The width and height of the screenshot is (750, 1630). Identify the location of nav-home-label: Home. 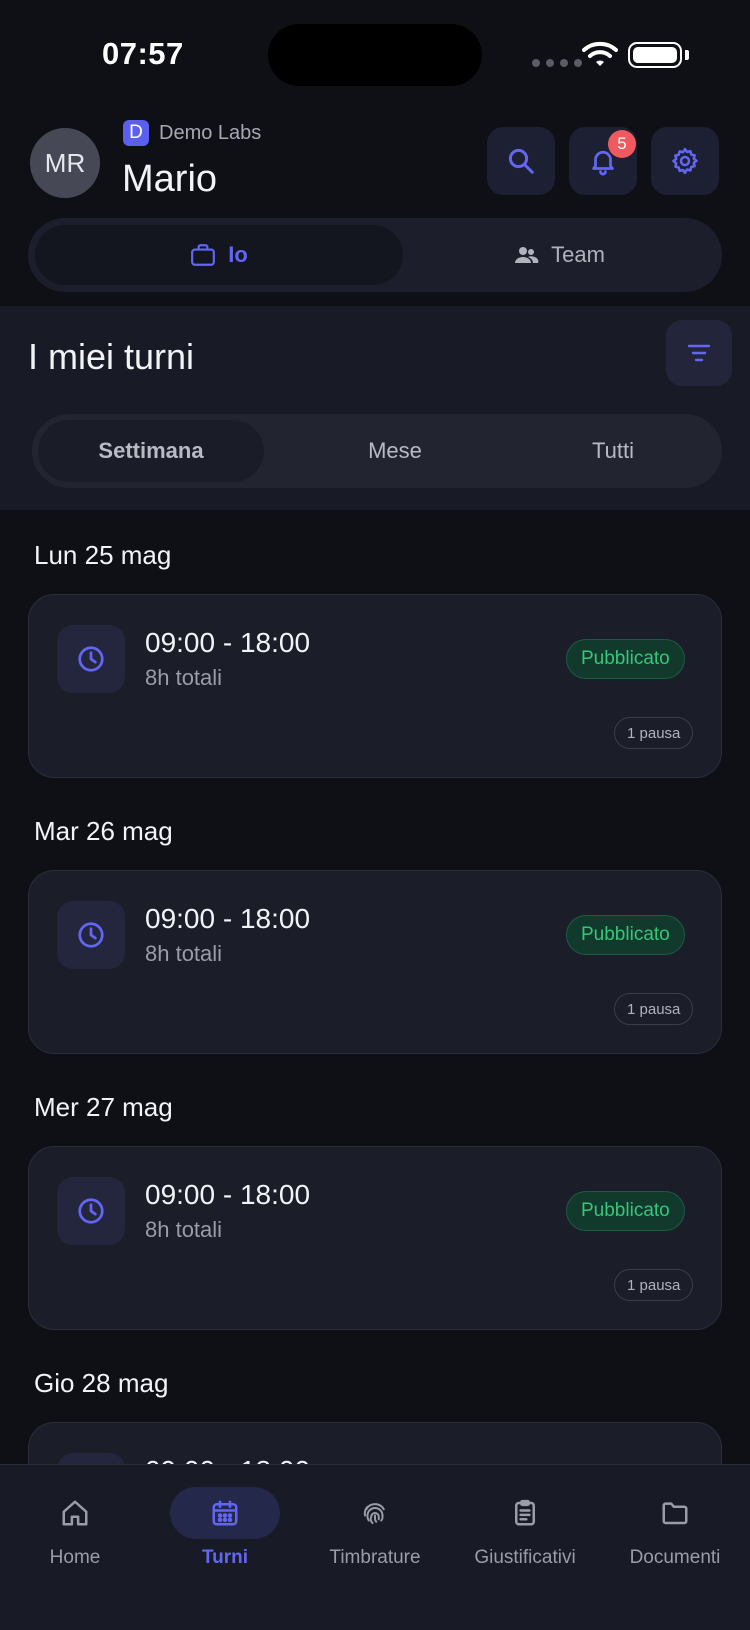
(75, 1557).